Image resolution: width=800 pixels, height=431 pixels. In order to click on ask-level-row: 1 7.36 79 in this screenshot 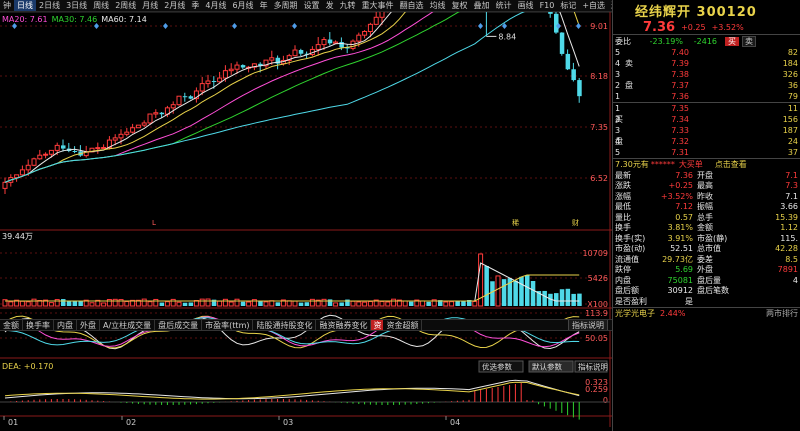, I will do `click(706, 96)`.